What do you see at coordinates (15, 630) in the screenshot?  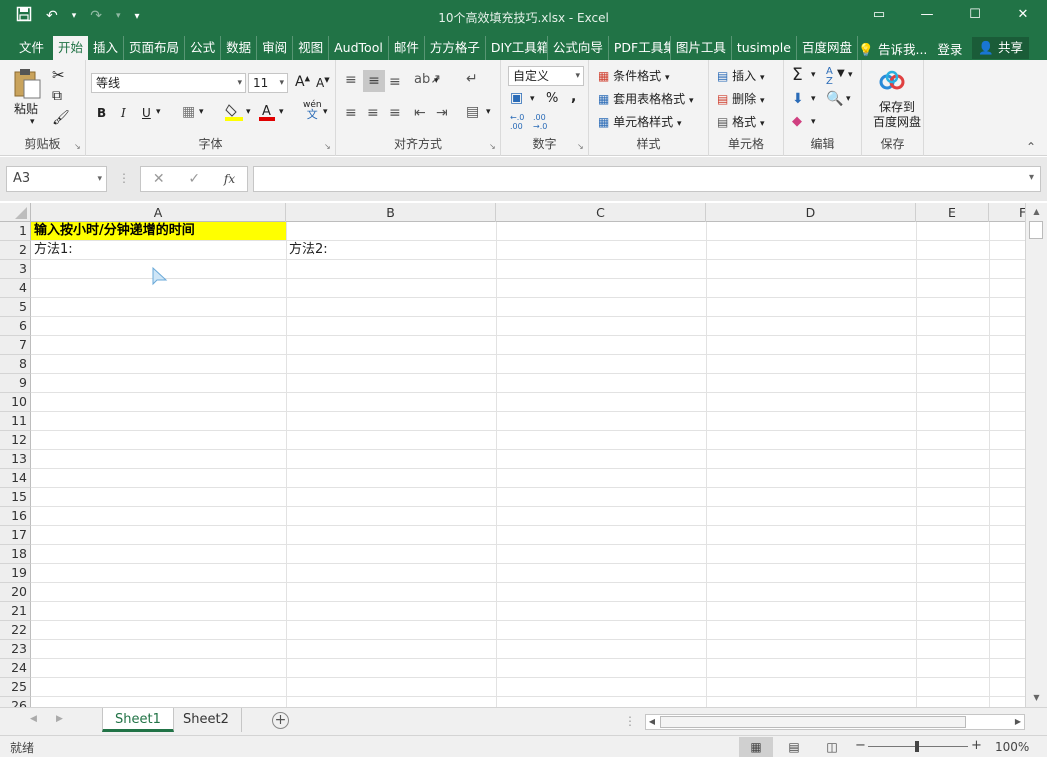 I see `row-header: 22` at bounding box center [15, 630].